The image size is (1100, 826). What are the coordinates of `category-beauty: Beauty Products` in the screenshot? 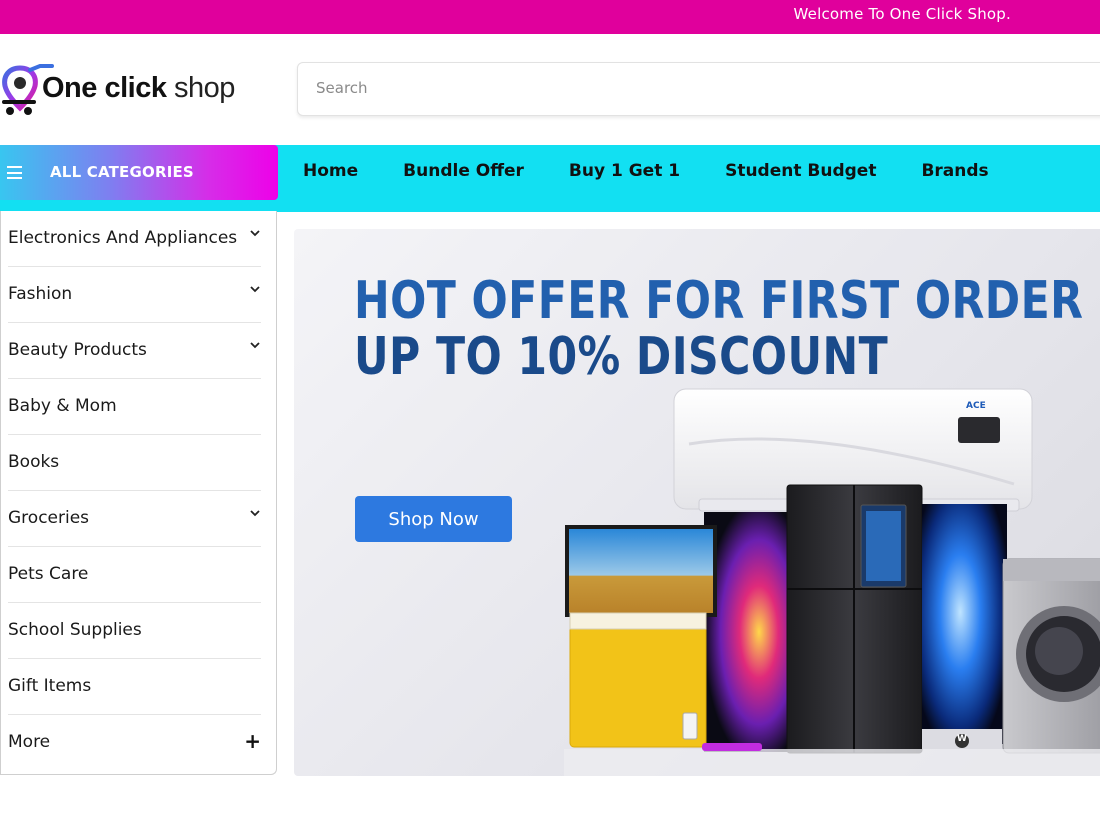 It's located at (134, 351).